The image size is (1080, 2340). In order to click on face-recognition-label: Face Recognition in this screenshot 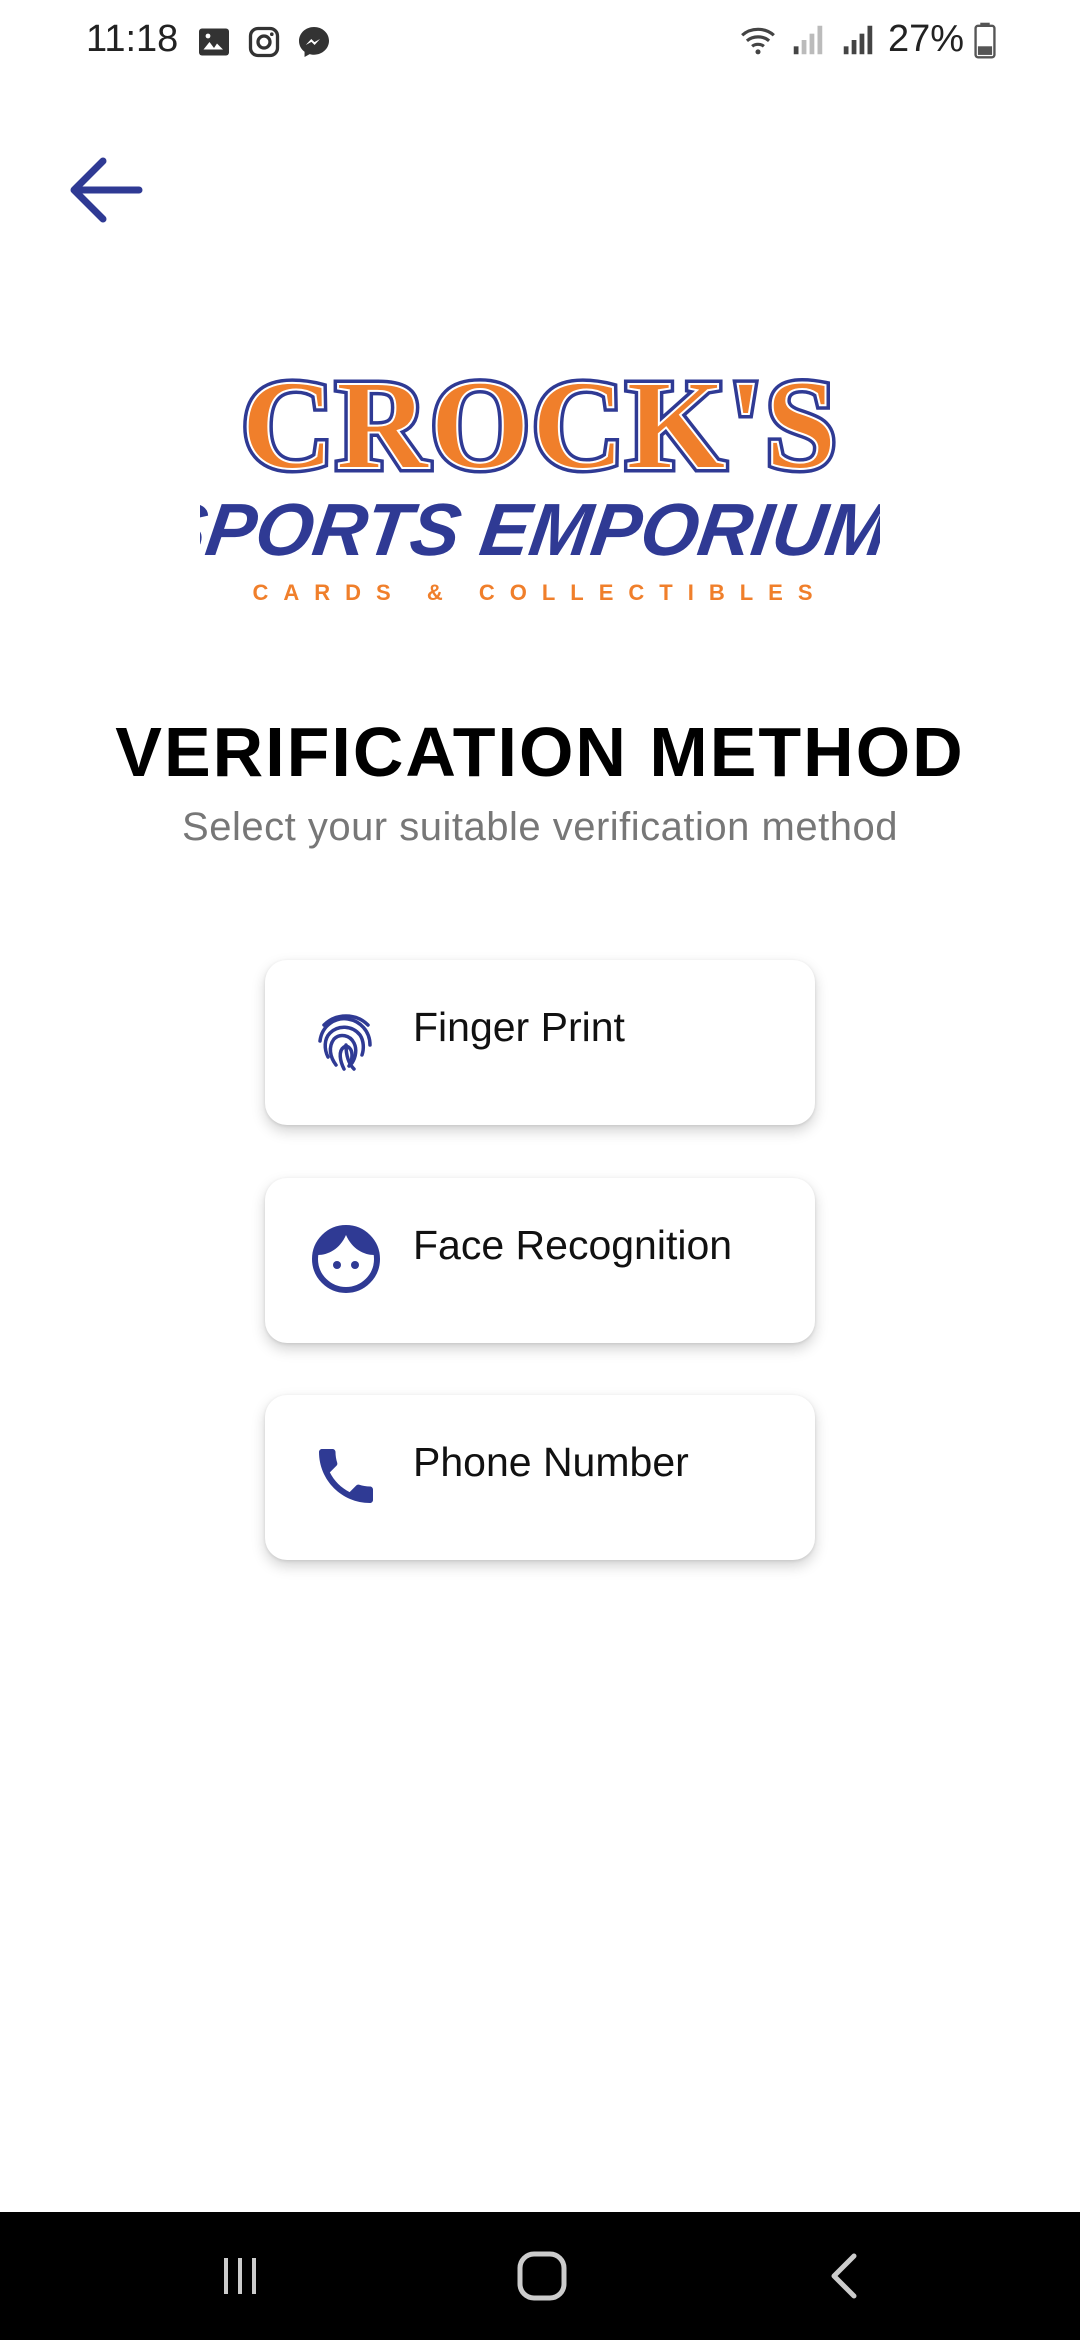, I will do `click(573, 1245)`.